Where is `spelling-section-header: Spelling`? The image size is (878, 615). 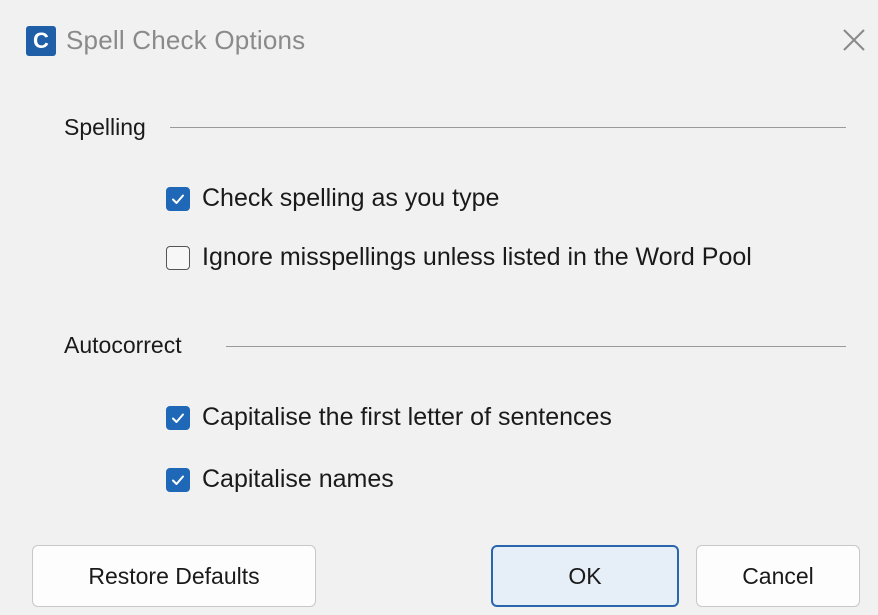
spelling-section-header: Spelling is located at coordinates (105, 127).